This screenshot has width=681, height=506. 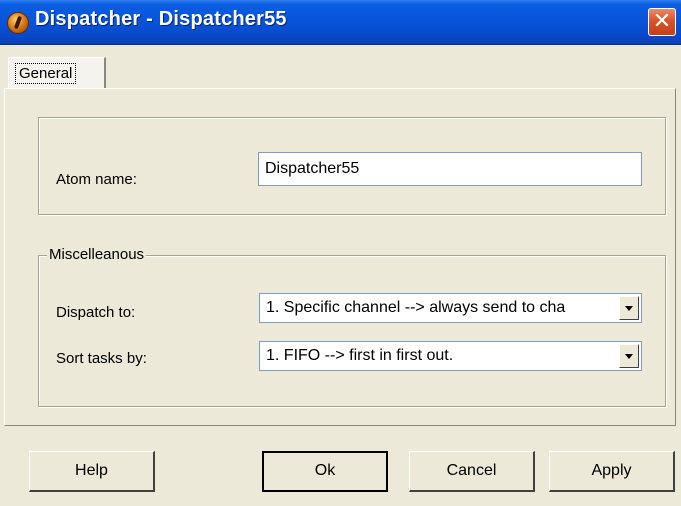 What do you see at coordinates (340, 22) in the screenshot?
I see `title-bar: Dispatcher - Dispatcher55 ✕` at bounding box center [340, 22].